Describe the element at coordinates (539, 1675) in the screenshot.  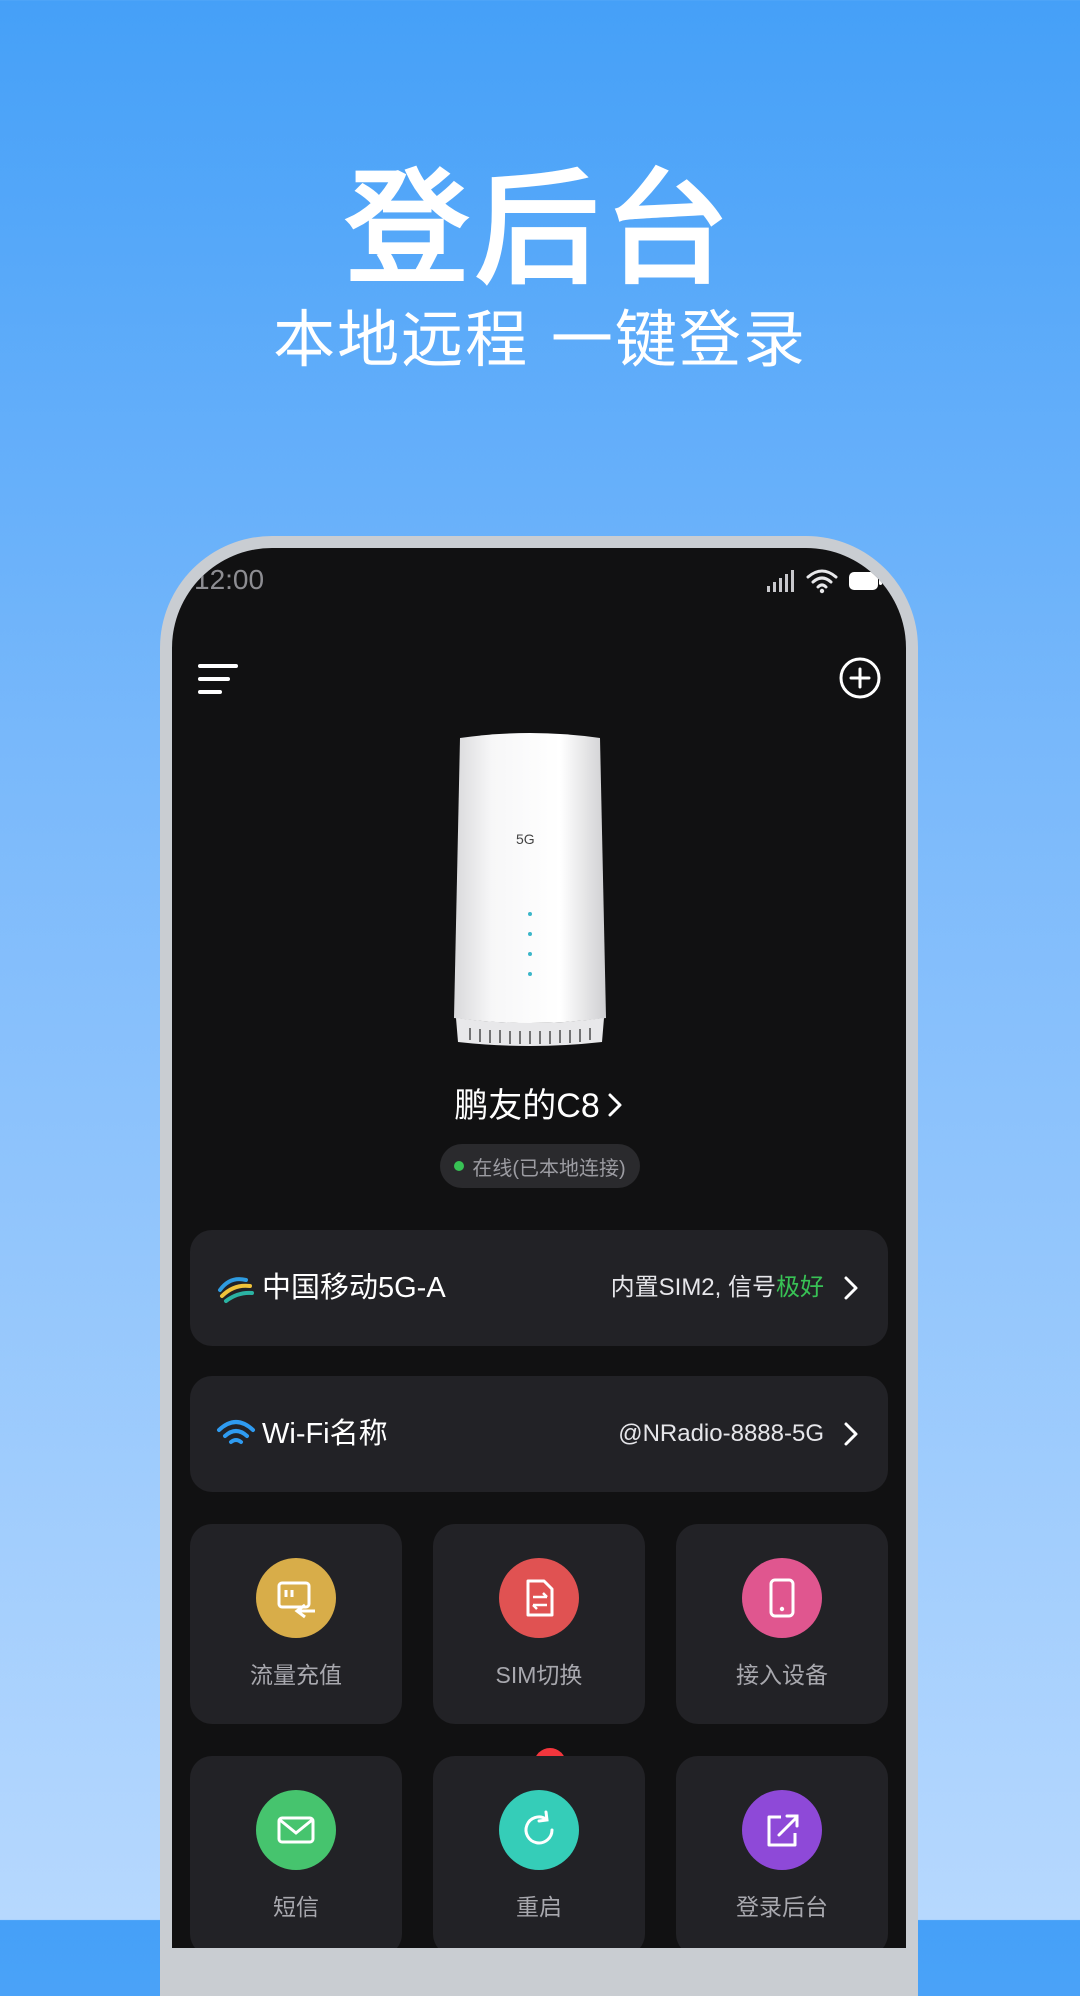
I see `tile-label: SIM切换` at that location.